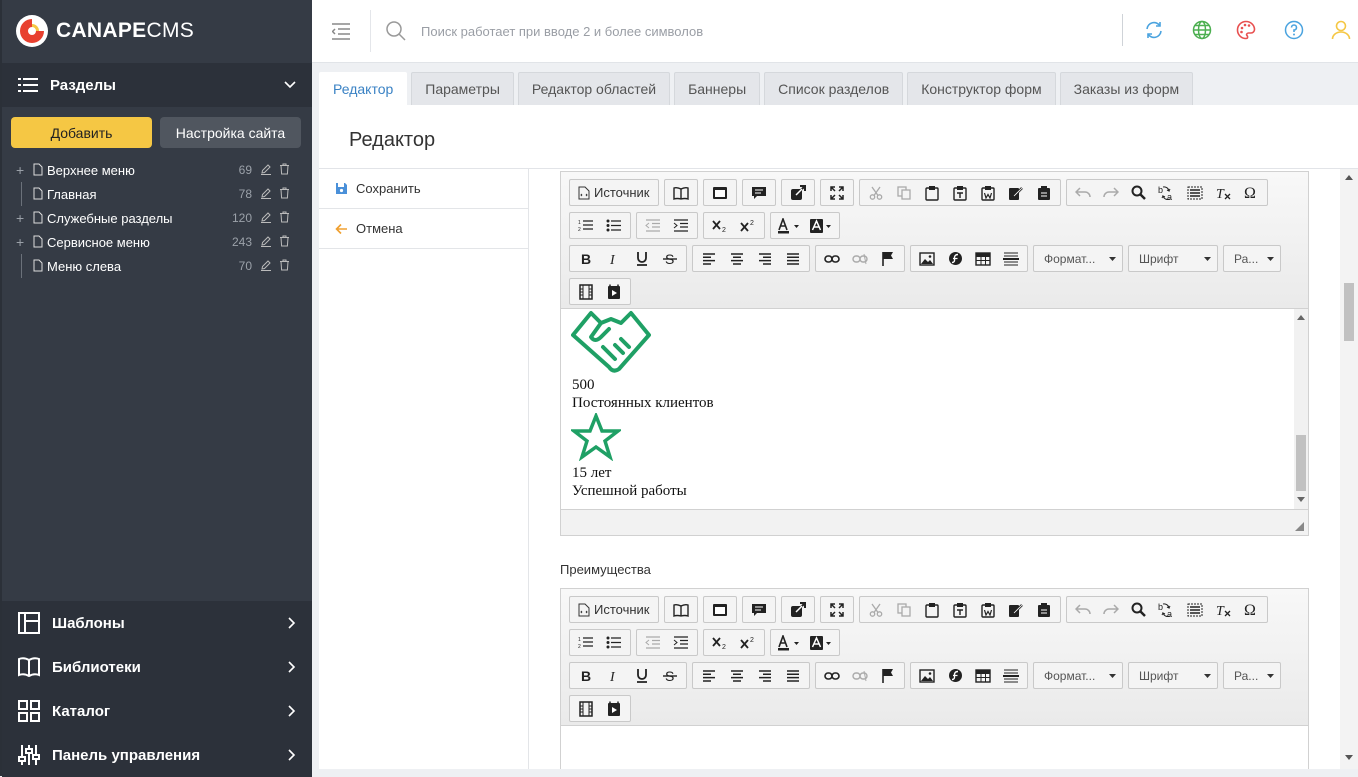 Image resolution: width=1358 pixels, height=777 pixels. I want to click on tab-section-list: Список разделов, so click(834, 88).